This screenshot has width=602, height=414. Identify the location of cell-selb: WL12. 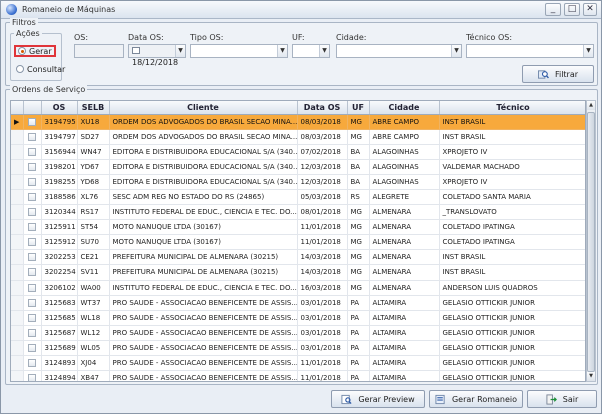
(93, 333).